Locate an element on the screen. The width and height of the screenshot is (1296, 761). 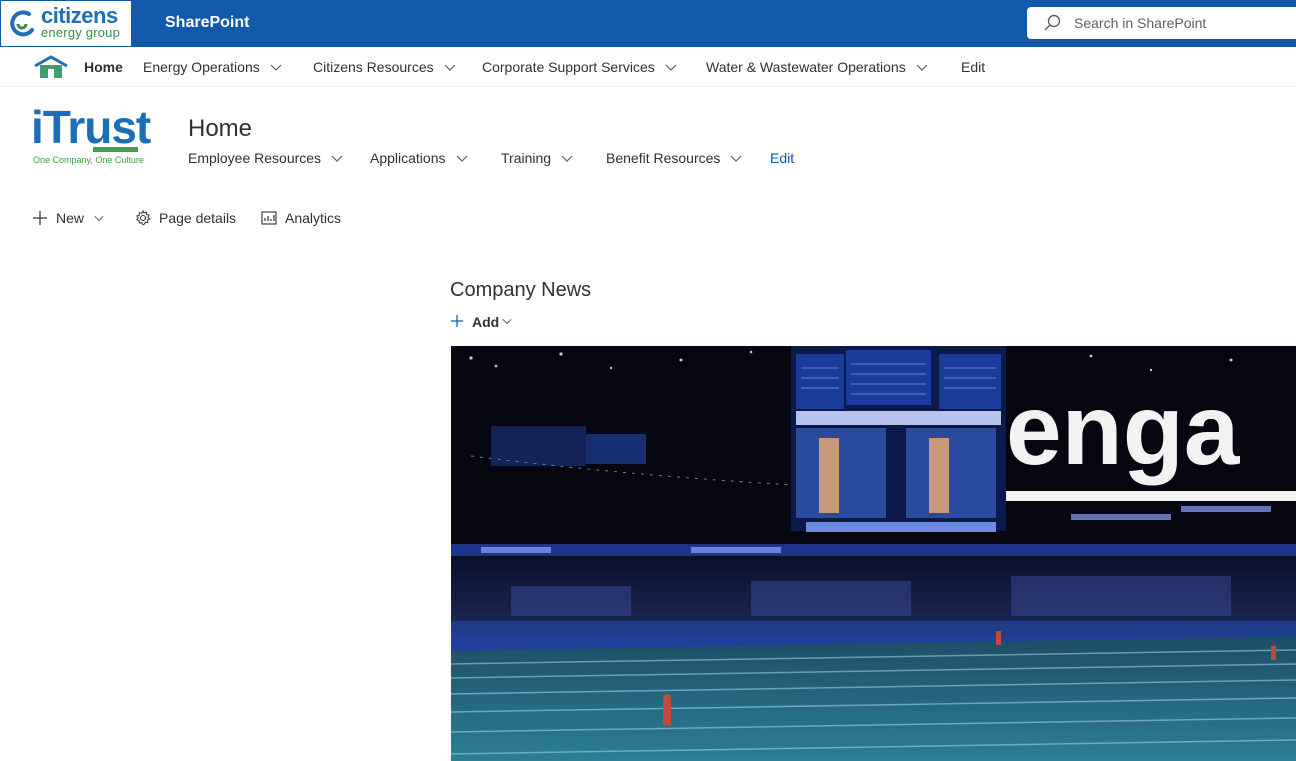
site-nav-label: Training is located at coordinates (526, 158).